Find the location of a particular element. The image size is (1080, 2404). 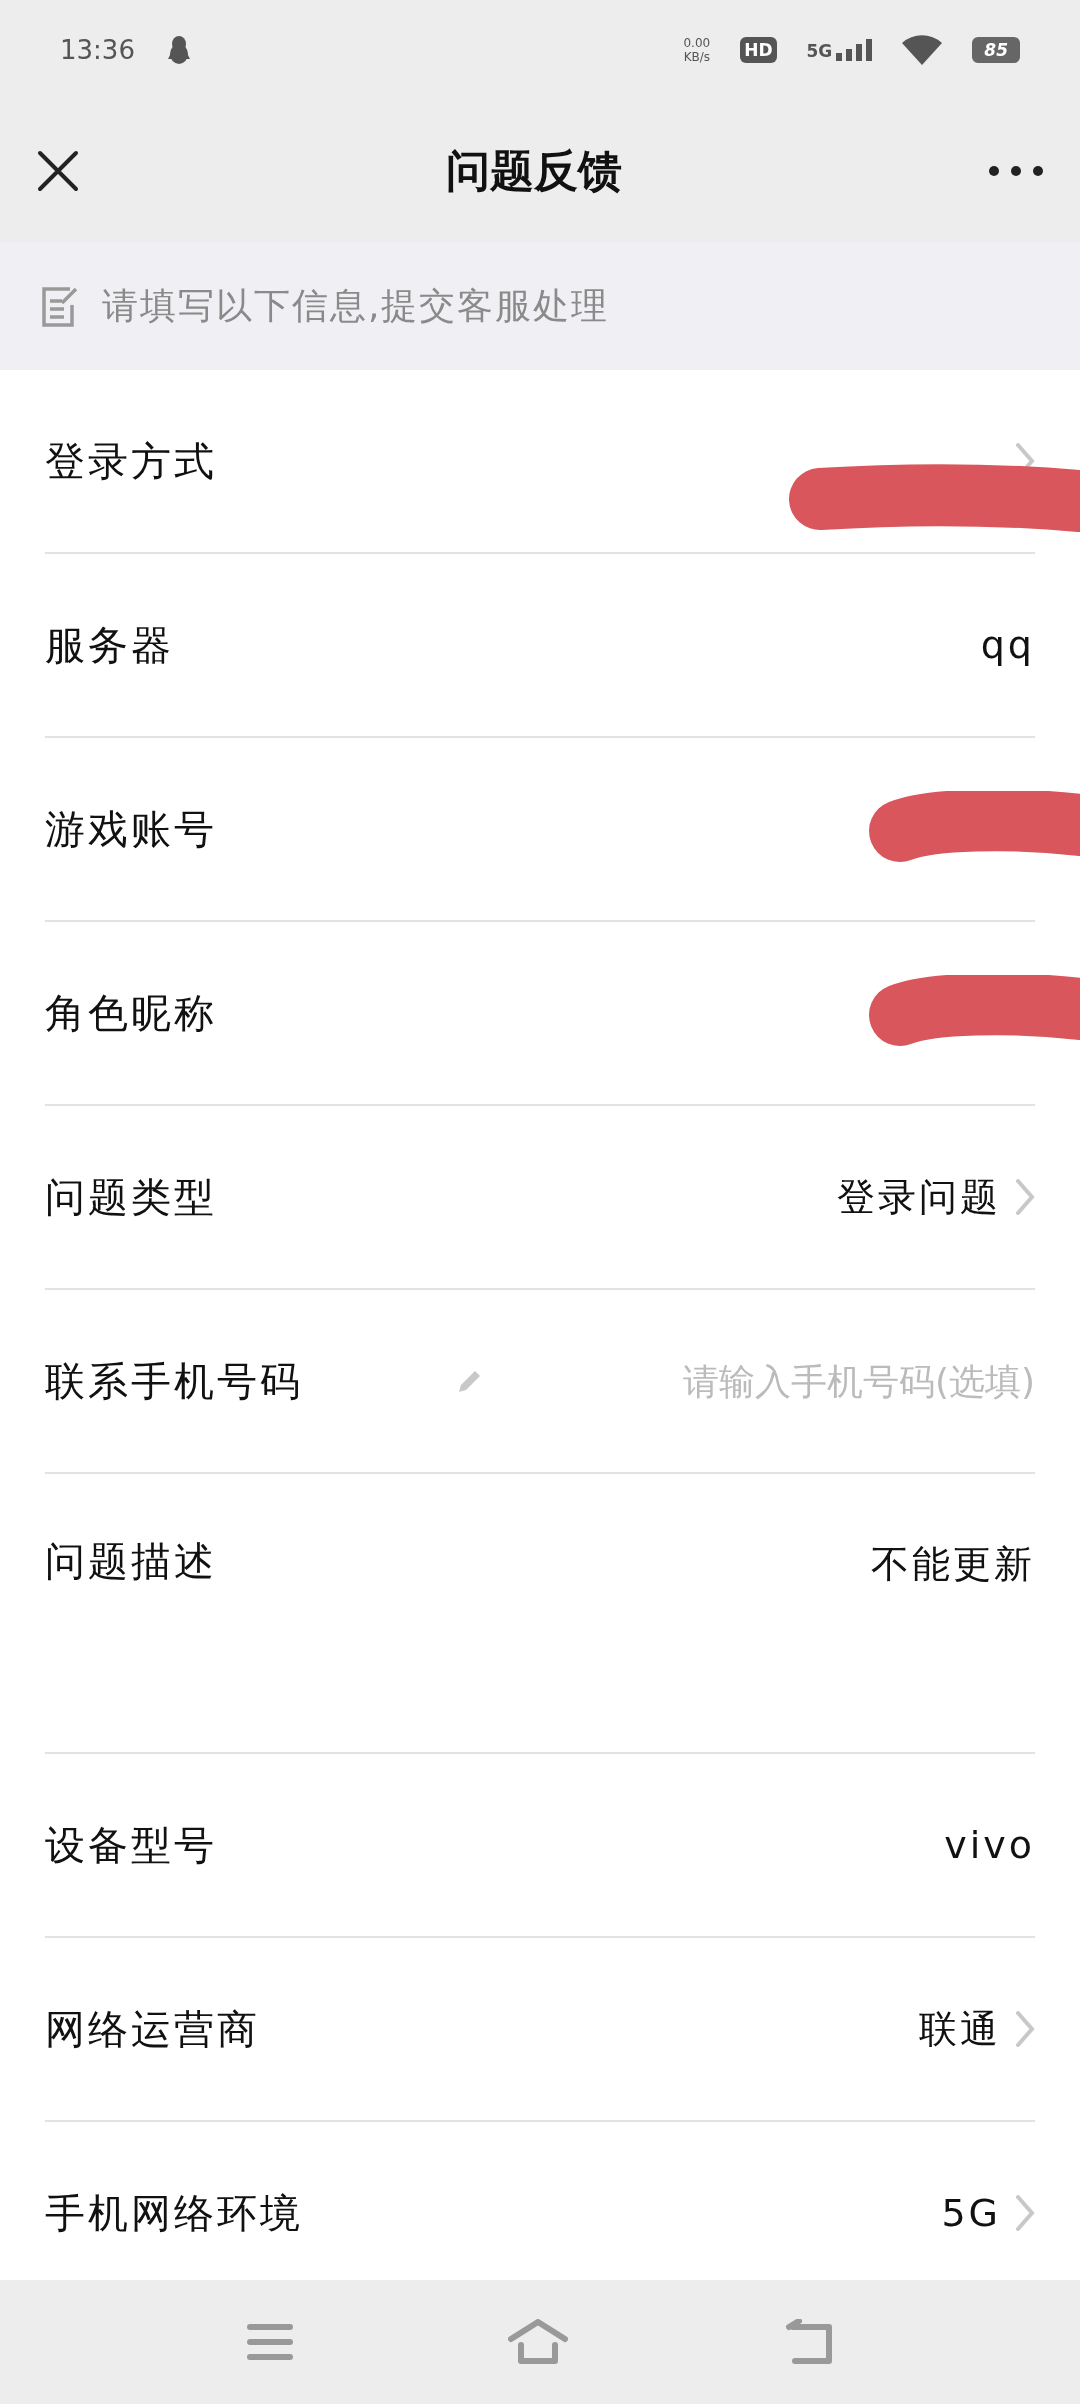

status-time: 13:36 is located at coordinates (97, 50).